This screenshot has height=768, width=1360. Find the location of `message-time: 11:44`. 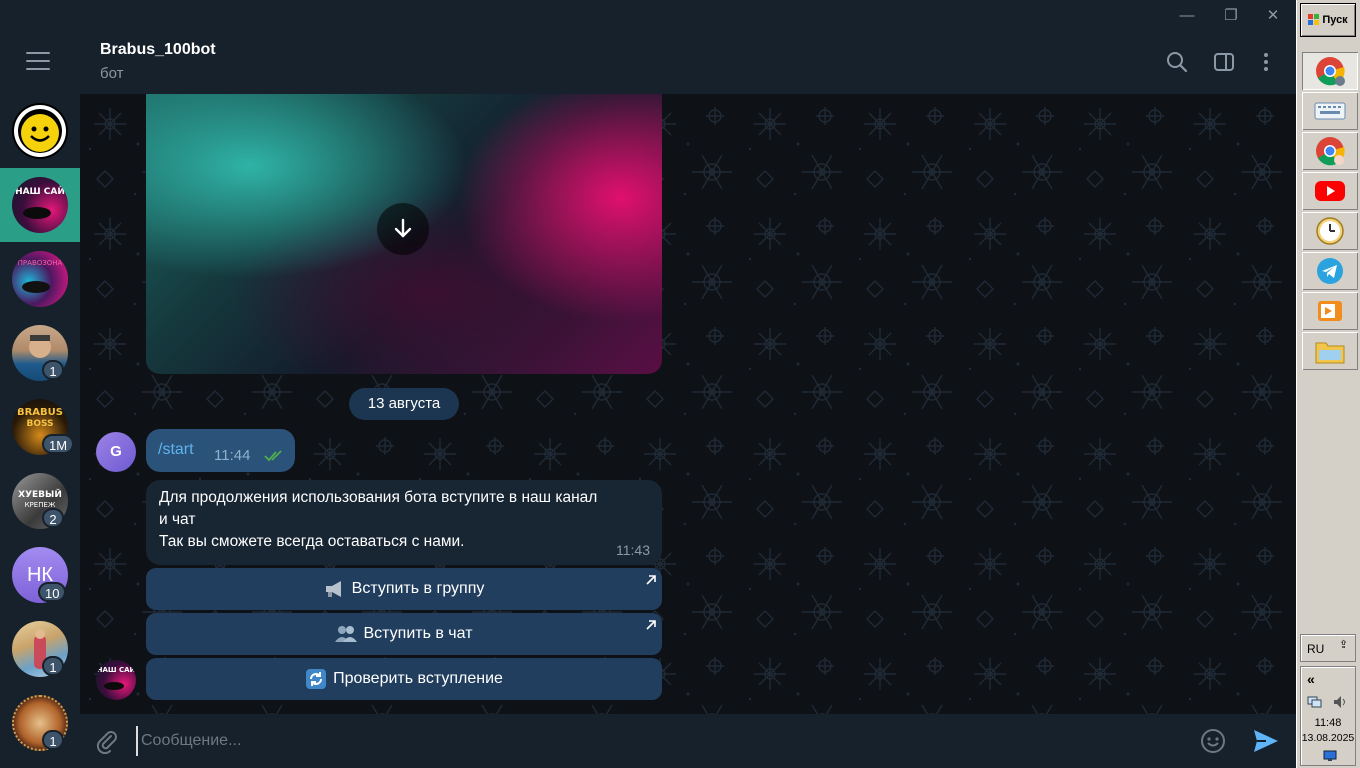

message-time: 11:44 is located at coordinates (232, 455).